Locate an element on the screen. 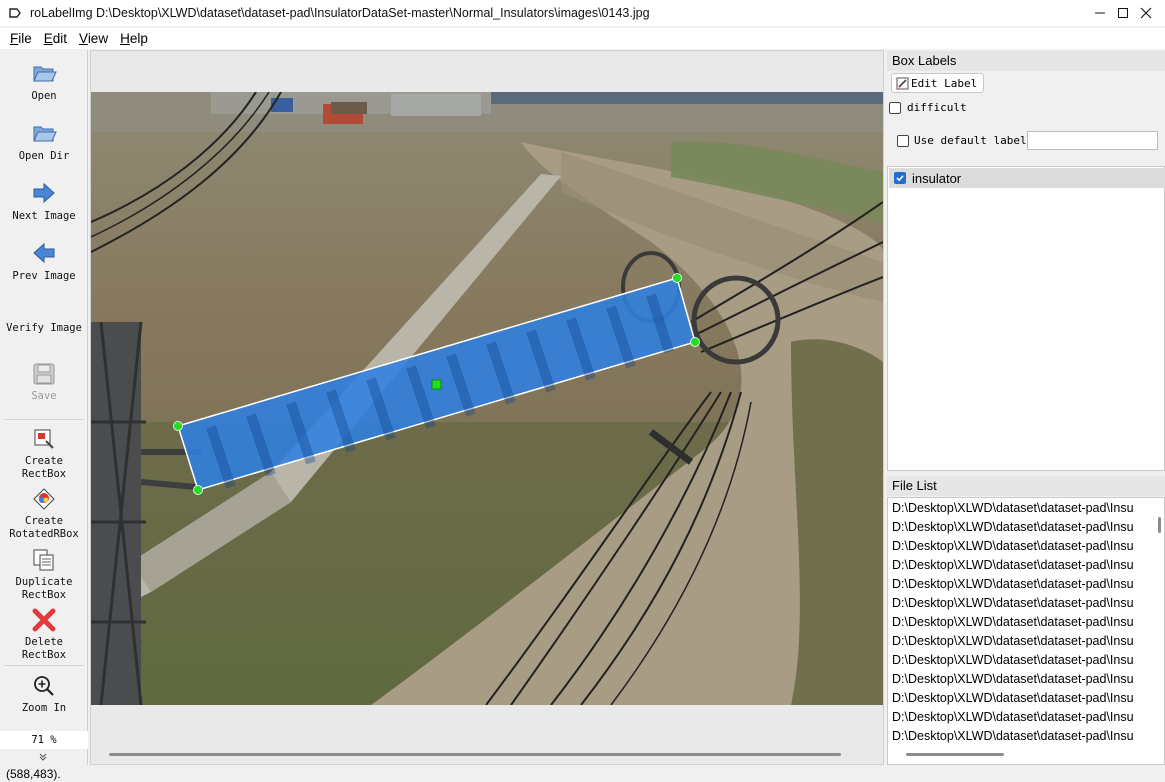 The image size is (1165, 782). delete-label-2: RectBox is located at coordinates (44, 655).